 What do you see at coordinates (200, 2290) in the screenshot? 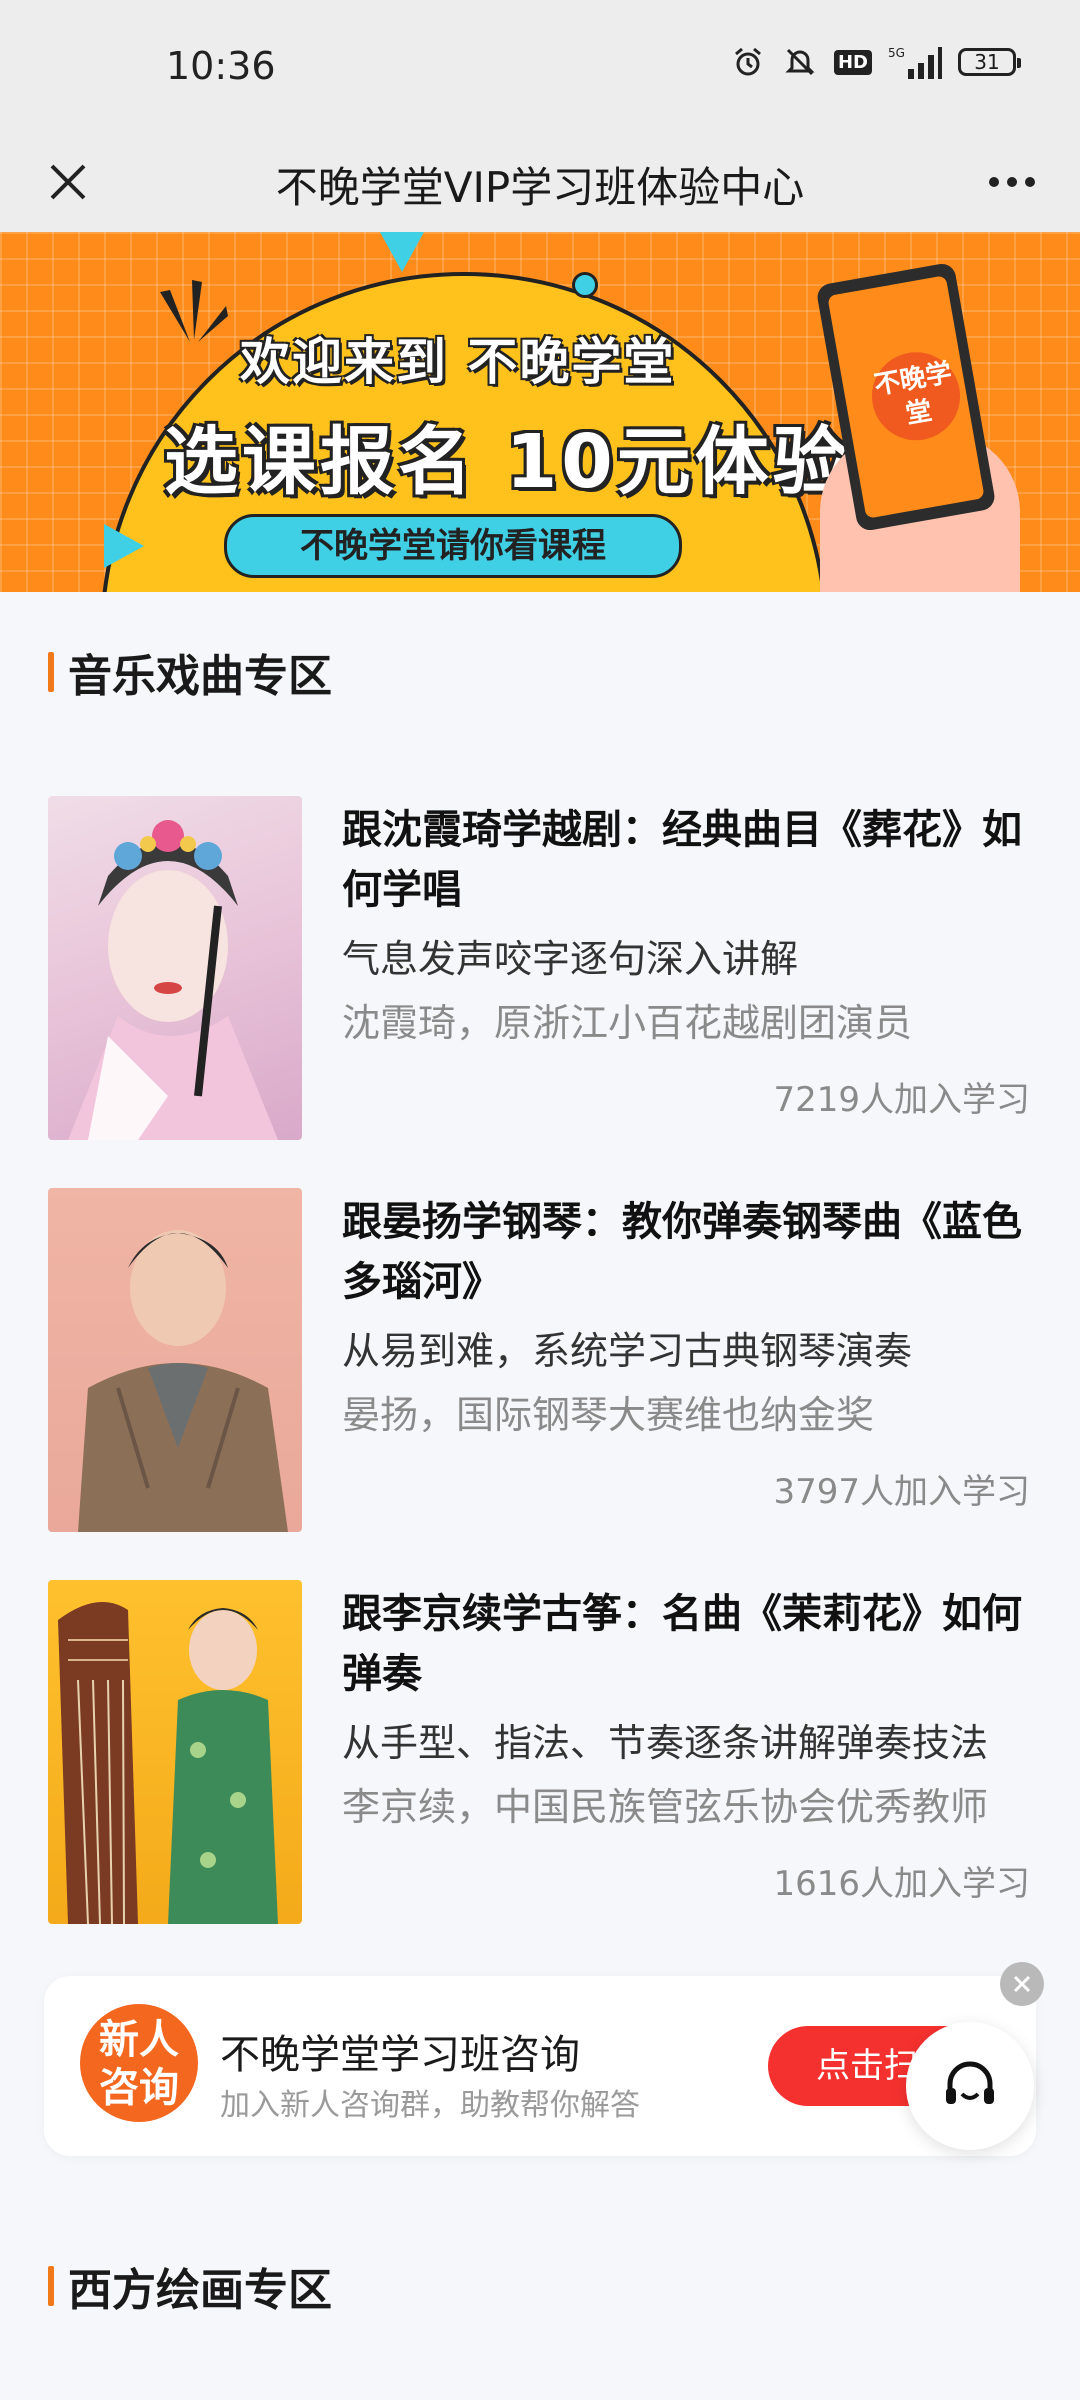
I see `section-title: 西方绘画专区` at bounding box center [200, 2290].